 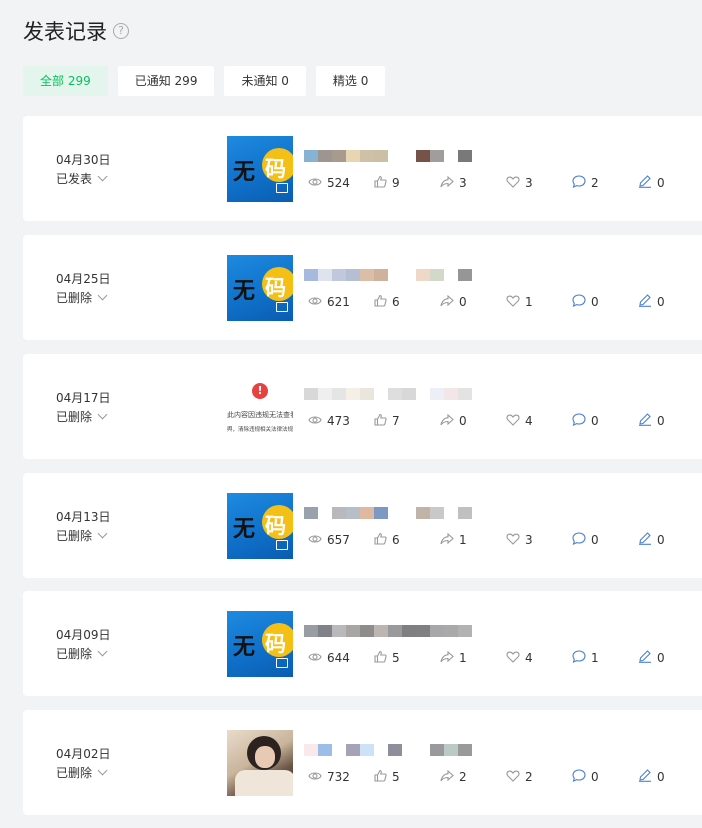 I want to click on shares-count: 1, so click(x=463, y=658).